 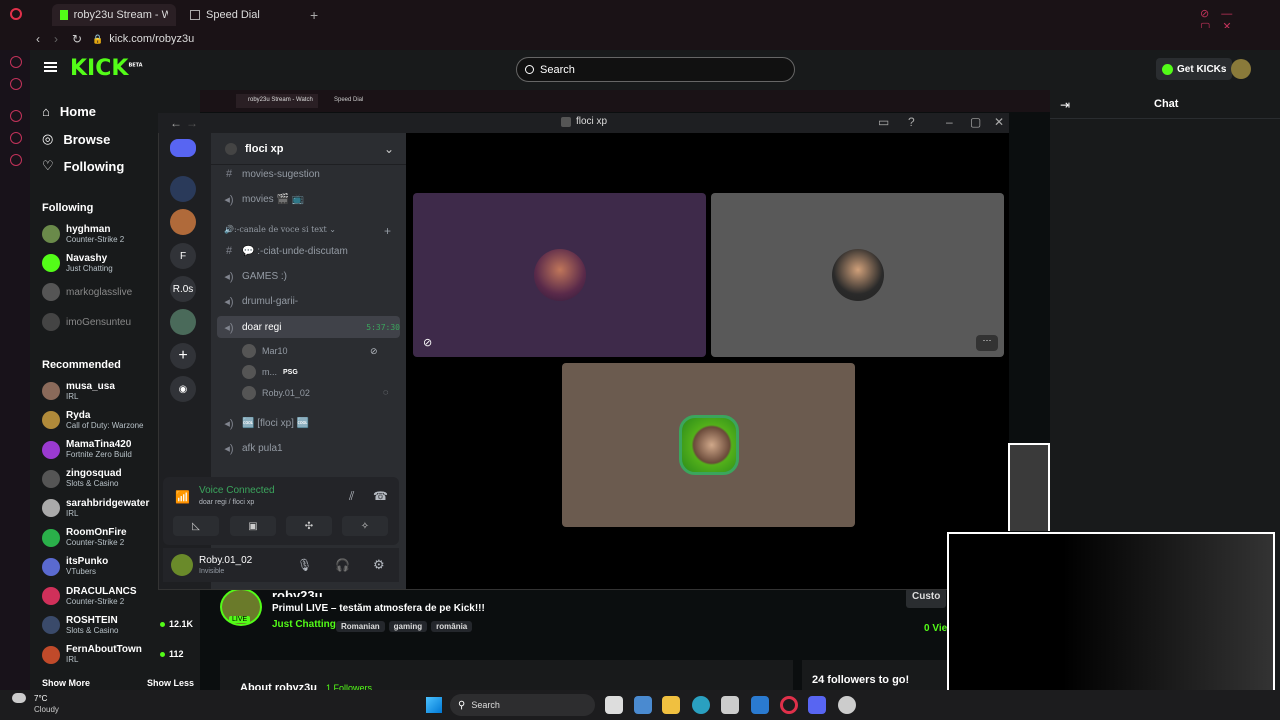 I want to click on taskbar-search: ⚲ Search, so click(x=522, y=705).